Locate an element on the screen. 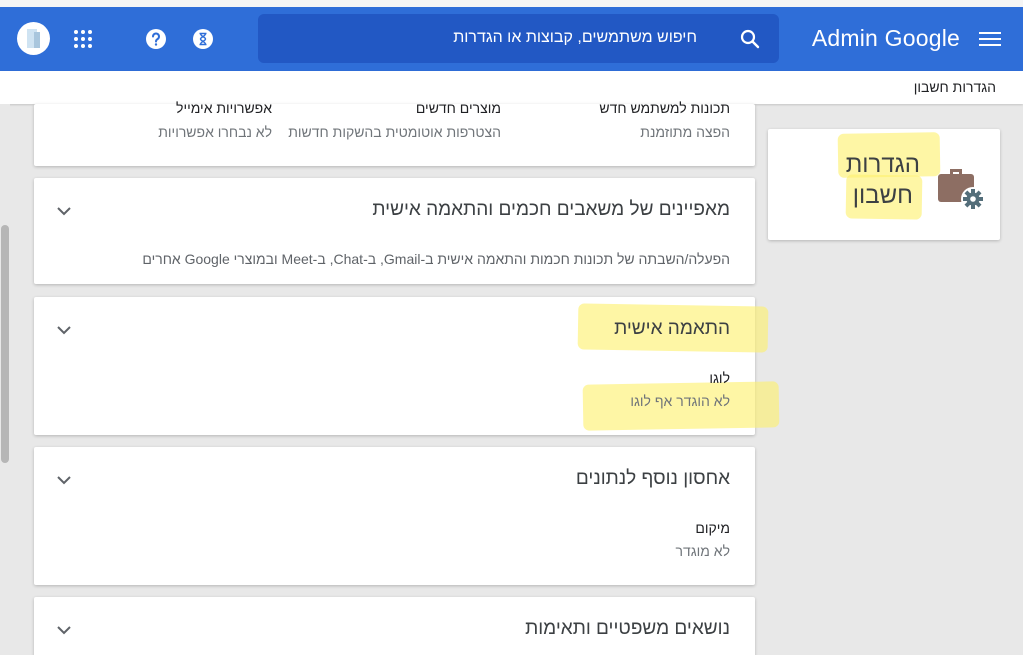  section-title-smart-features: מאפיינים של משאבים חכמים והתאמה אישית is located at coordinates (551, 209).